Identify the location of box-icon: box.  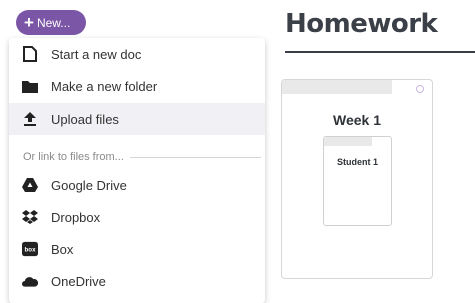
(30, 249).